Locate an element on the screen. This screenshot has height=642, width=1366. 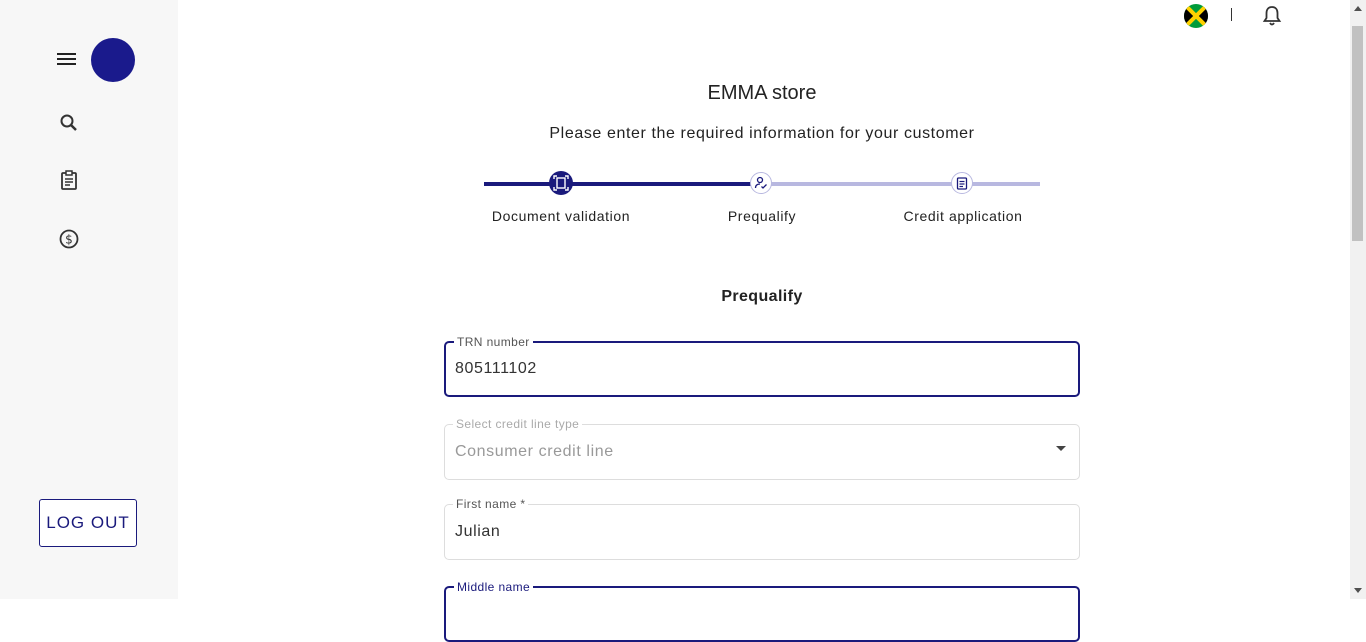
bell-icon is located at coordinates (1272, 16).